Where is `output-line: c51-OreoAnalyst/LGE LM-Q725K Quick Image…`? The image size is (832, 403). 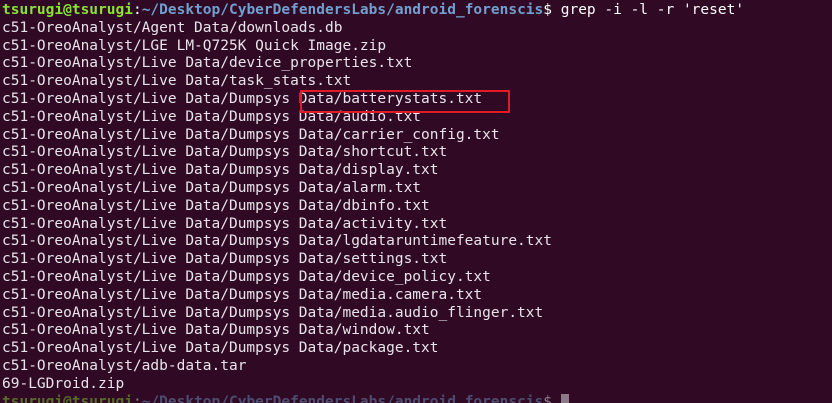
output-line: c51-OreoAnalyst/LGE LM-Q725K Quick Image… is located at coordinates (194, 45).